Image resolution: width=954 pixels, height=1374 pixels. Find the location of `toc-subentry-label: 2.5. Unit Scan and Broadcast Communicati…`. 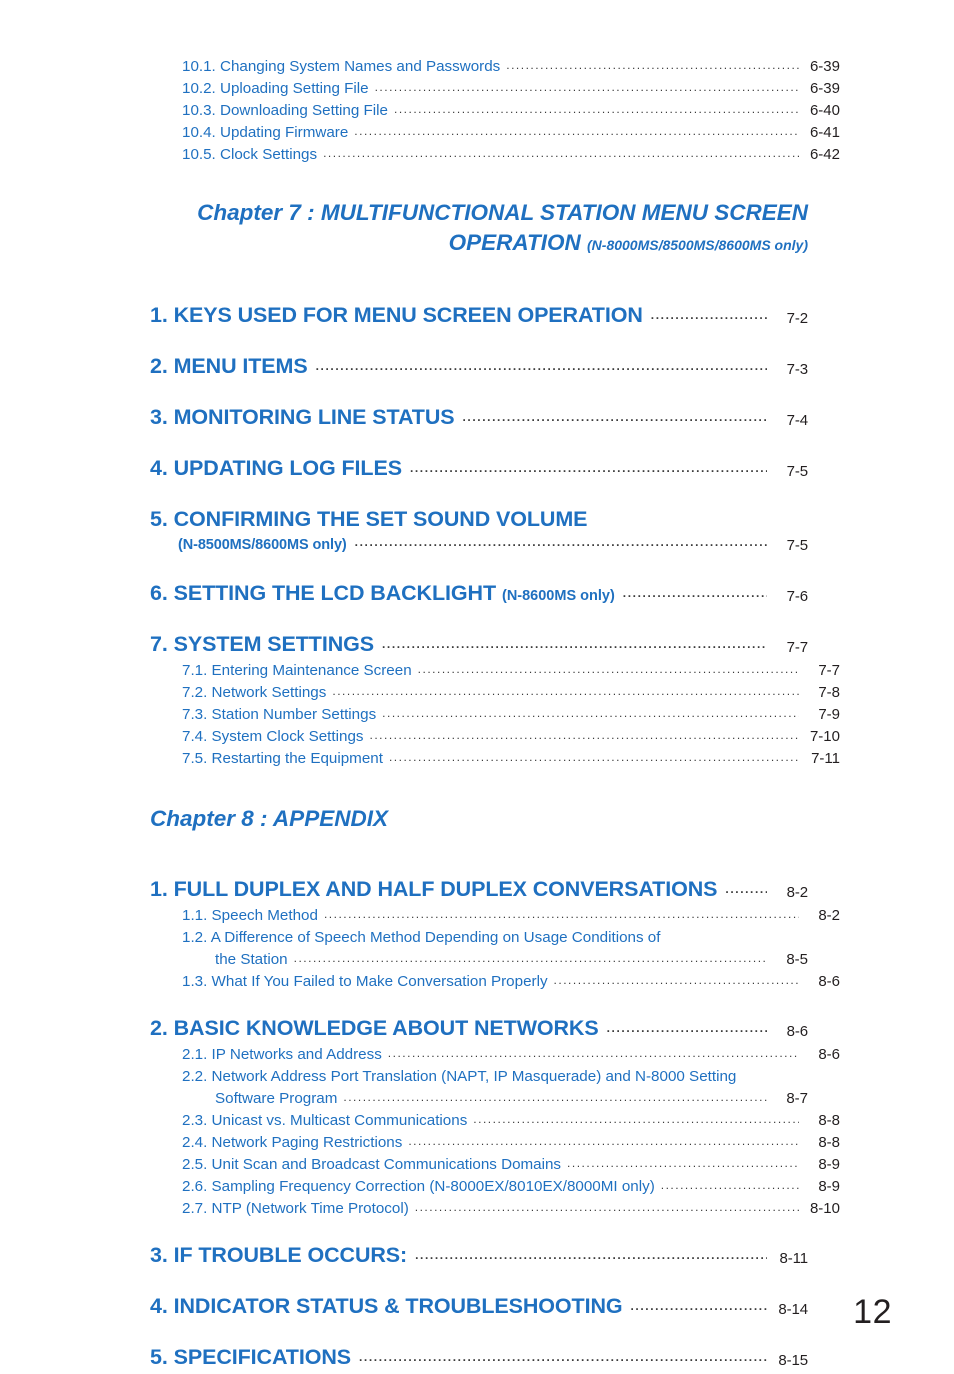

toc-subentry-label: 2.5. Unit Scan and Broadcast Communicati… is located at coordinates (372, 1164).